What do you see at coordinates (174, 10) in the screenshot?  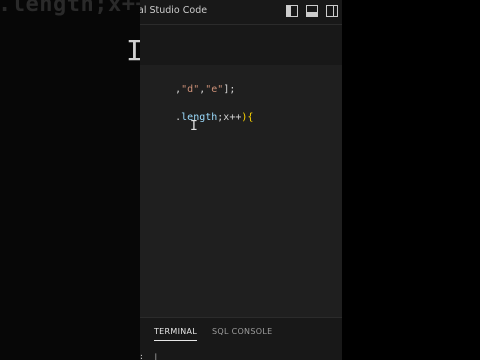 I see `window-title: al Studio Code` at bounding box center [174, 10].